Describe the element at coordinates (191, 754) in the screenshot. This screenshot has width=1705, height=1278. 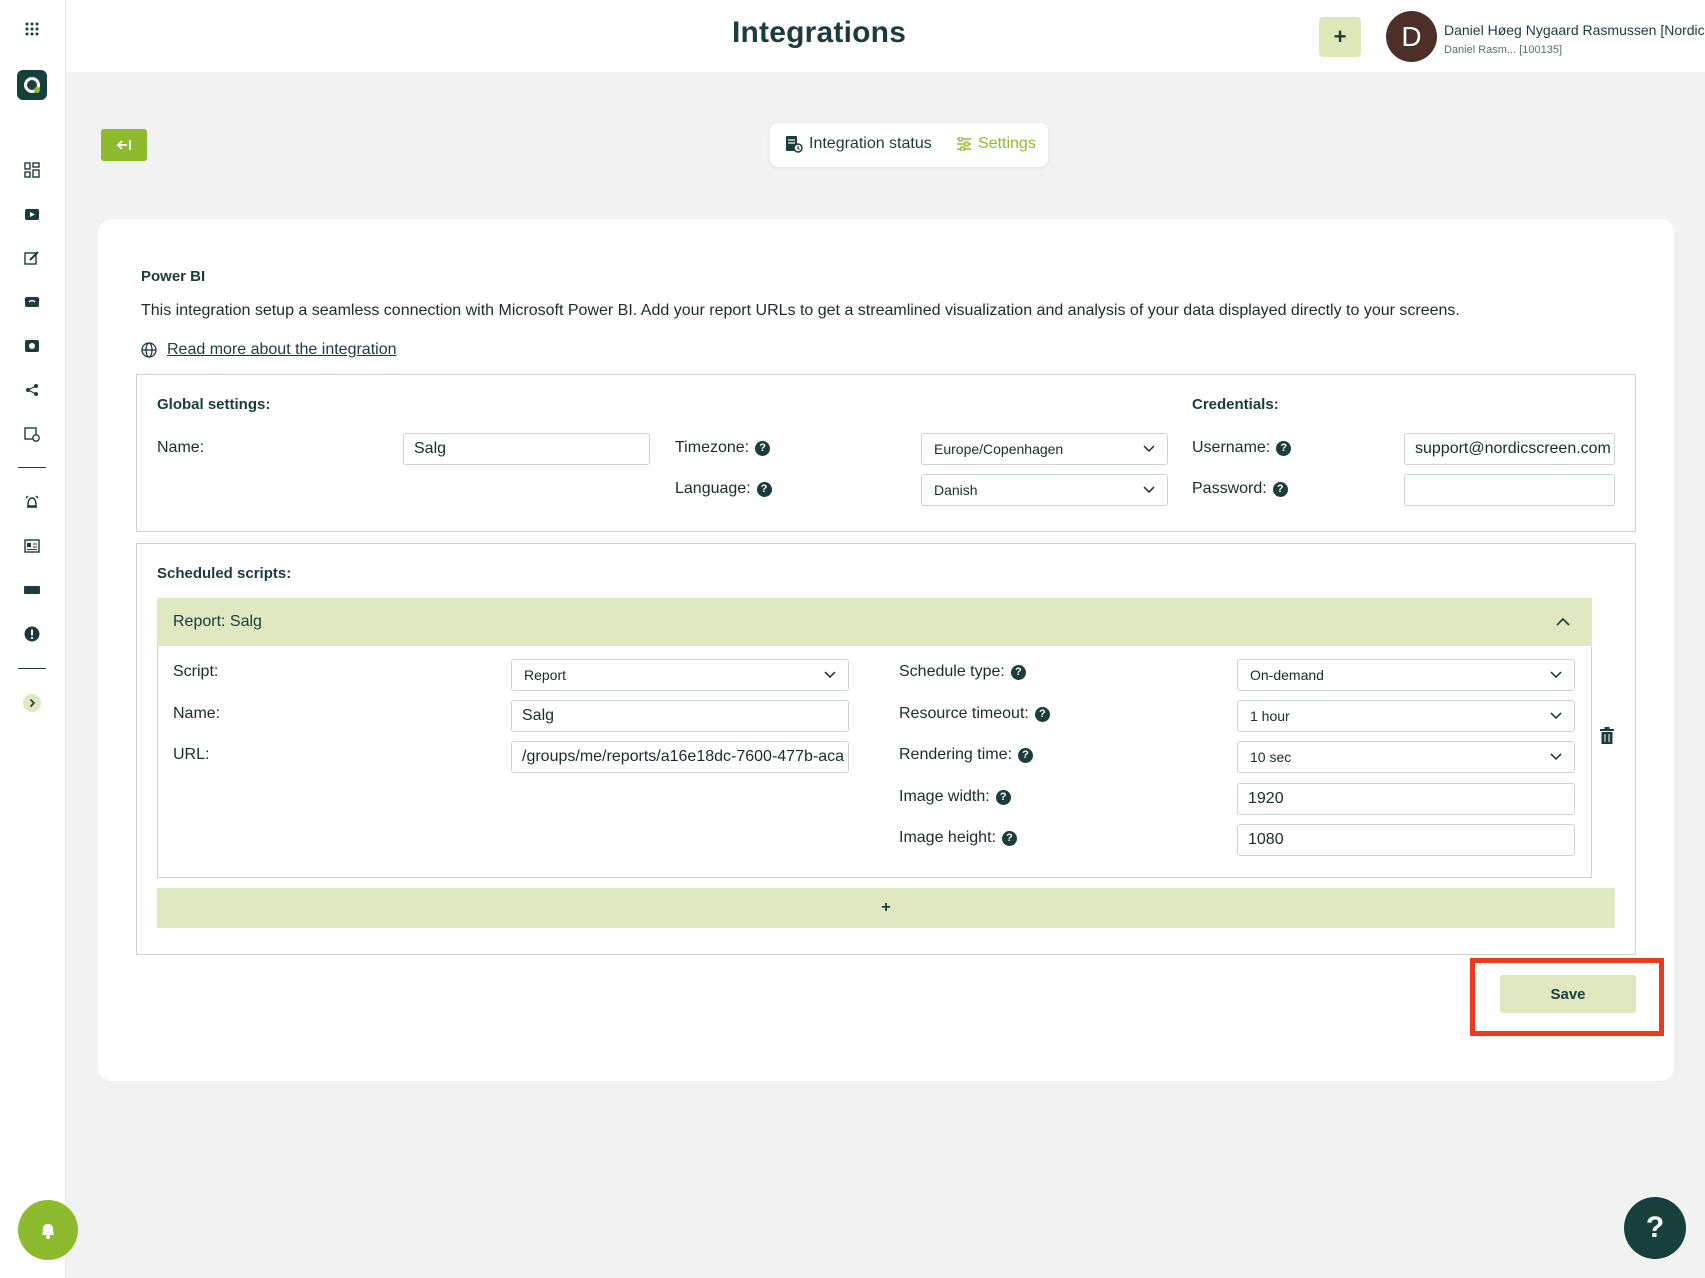
I see `url-label: URL:` at that location.